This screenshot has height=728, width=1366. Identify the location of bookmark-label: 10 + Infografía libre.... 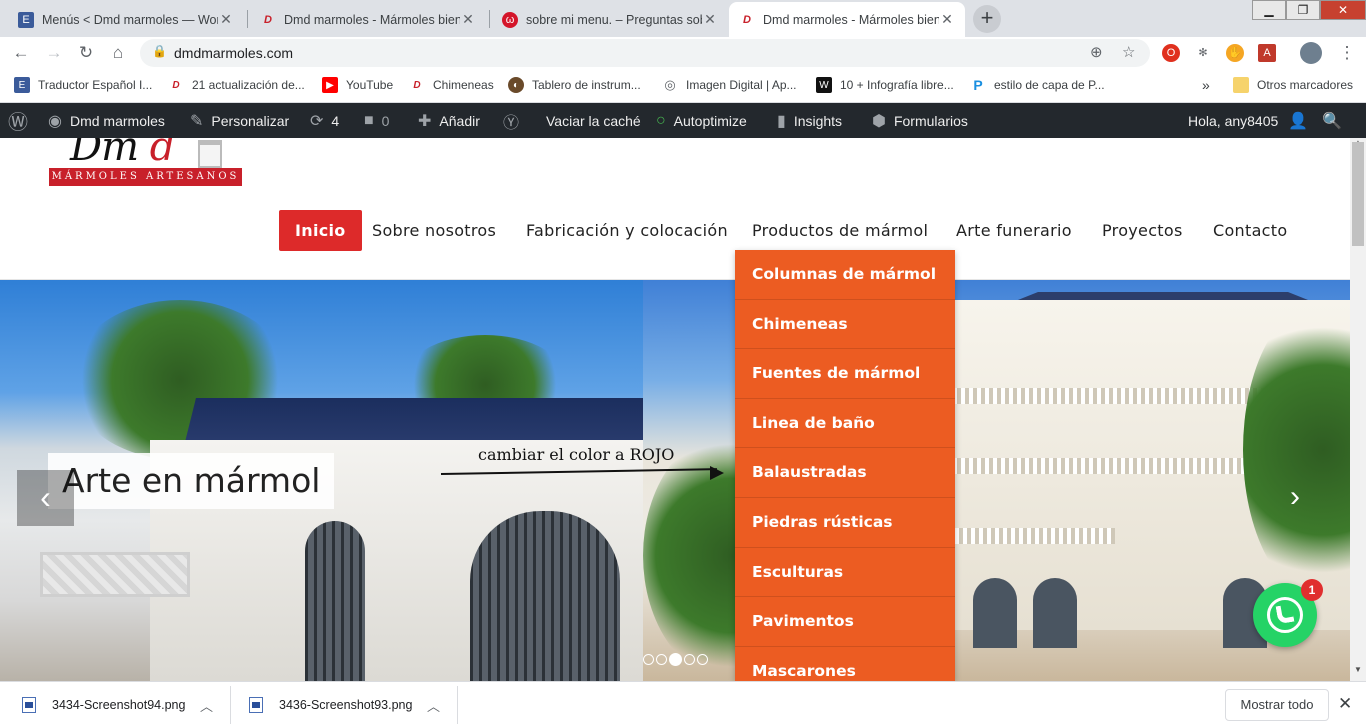
(897, 85).